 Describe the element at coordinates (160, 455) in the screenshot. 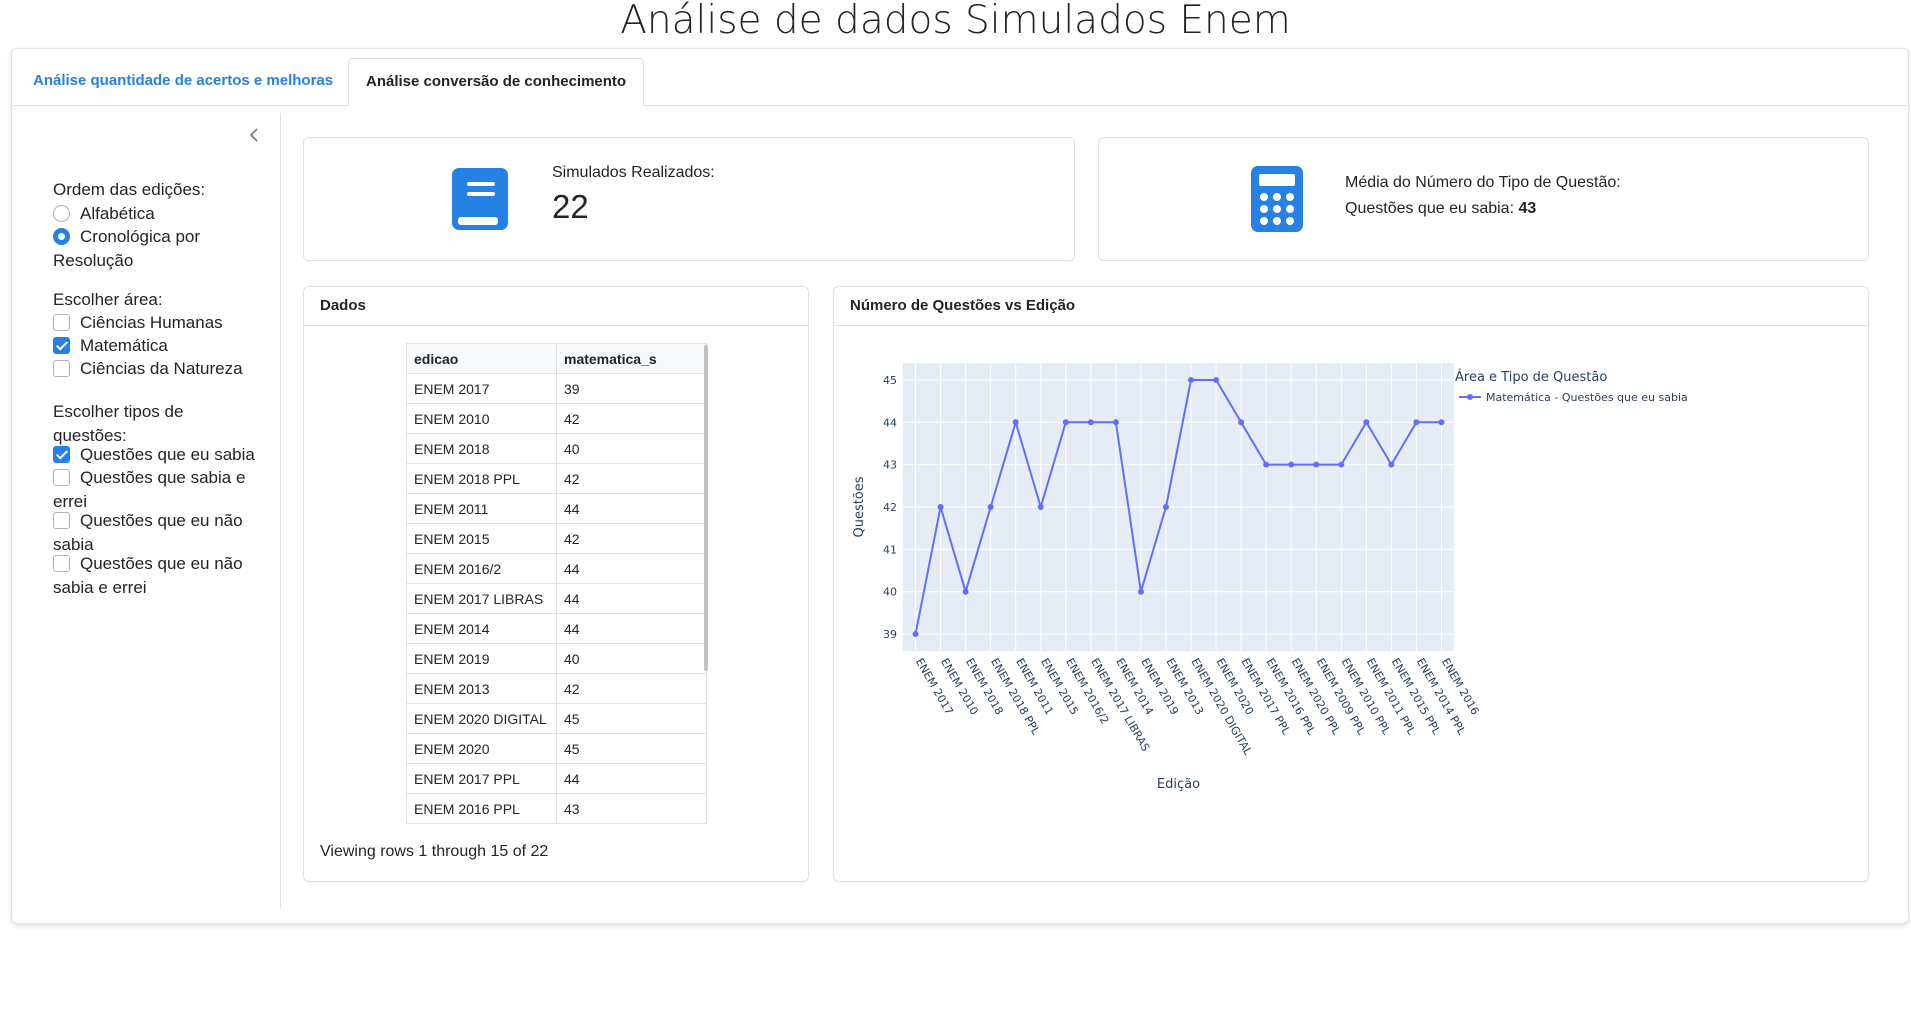

I see `type-option-sabia: Questões que eu sabia` at that location.